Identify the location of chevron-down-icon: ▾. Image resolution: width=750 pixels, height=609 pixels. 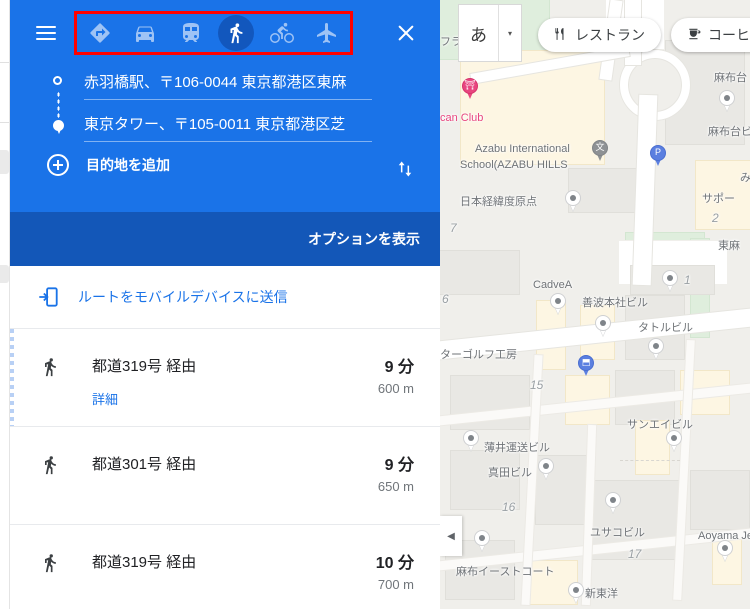
(510, 33).